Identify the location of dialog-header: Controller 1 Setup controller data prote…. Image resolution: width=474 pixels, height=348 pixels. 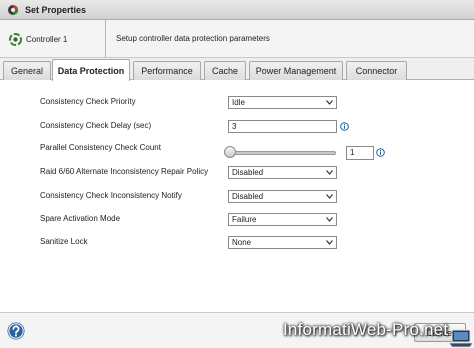
(237, 39).